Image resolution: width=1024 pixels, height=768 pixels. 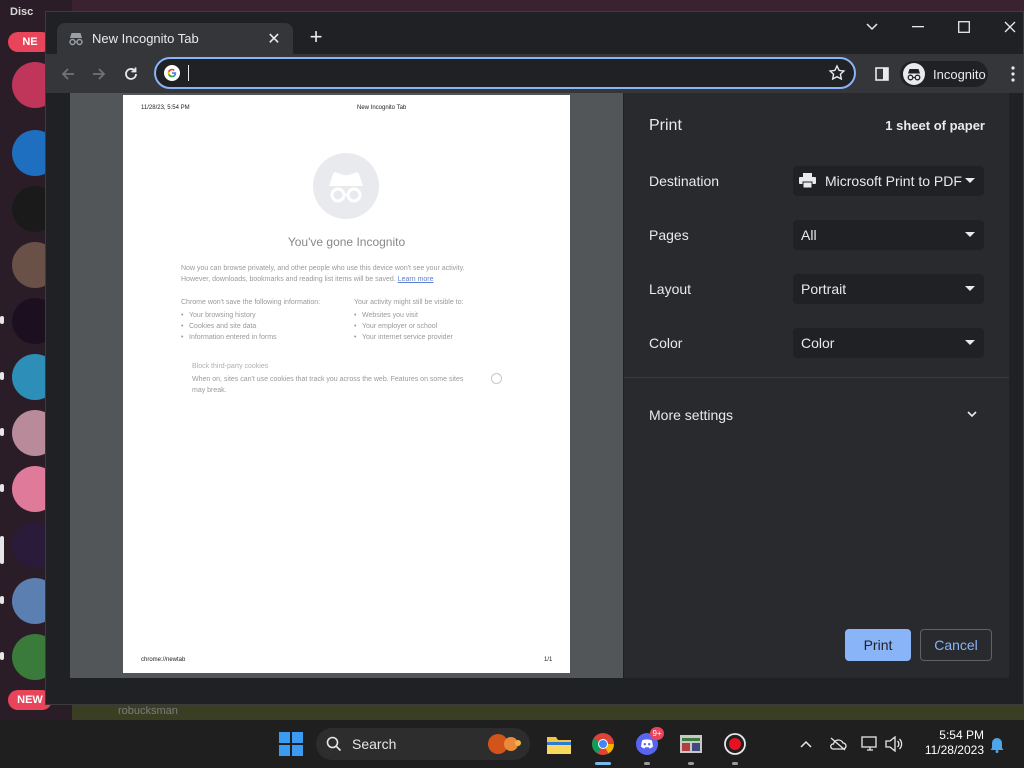 I want to click on cancel-button: Cancel, so click(x=956, y=645).